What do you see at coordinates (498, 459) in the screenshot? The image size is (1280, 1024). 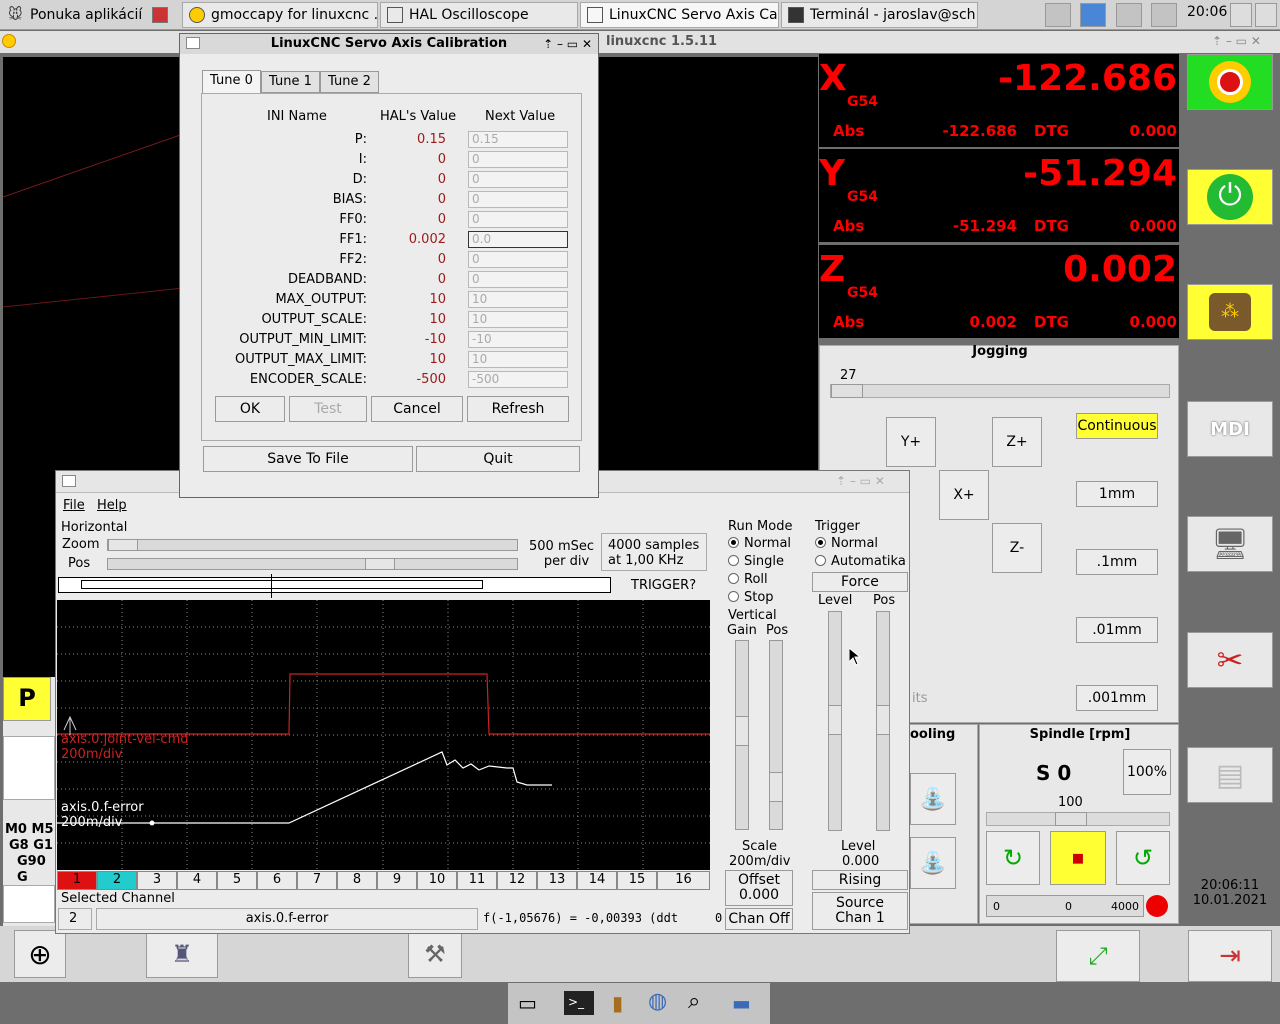 I see `quit-button: Quit` at bounding box center [498, 459].